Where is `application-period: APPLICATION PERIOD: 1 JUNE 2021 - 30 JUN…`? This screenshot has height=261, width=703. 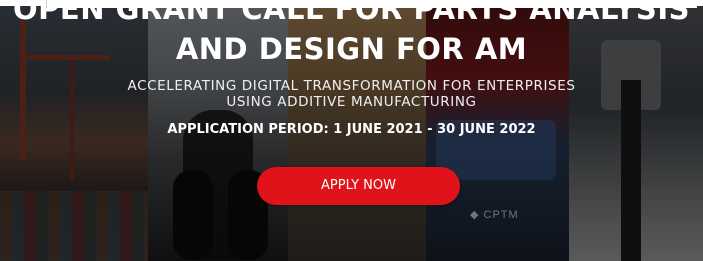 application-period: APPLICATION PERIOD: 1 JUNE 2021 - 30 JUN… is located at coordinates (351, 129).